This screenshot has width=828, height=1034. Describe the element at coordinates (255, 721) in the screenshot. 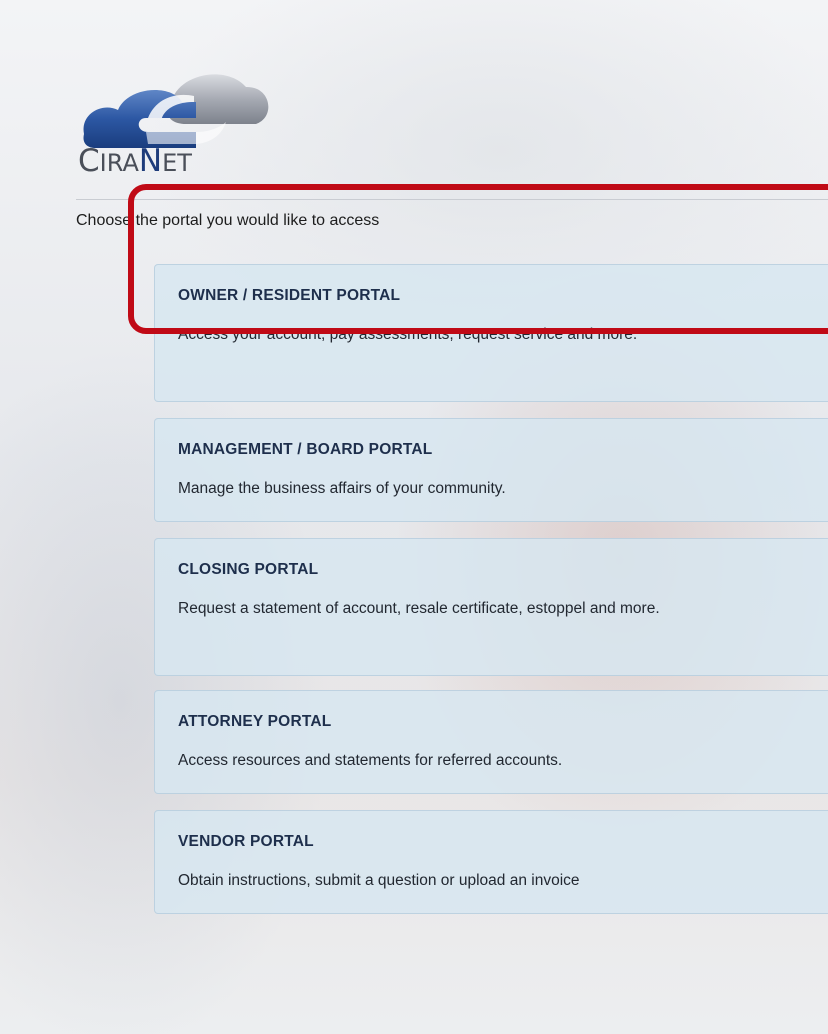

I see `portal-title: ATTORNEY PORTAL` at that location.